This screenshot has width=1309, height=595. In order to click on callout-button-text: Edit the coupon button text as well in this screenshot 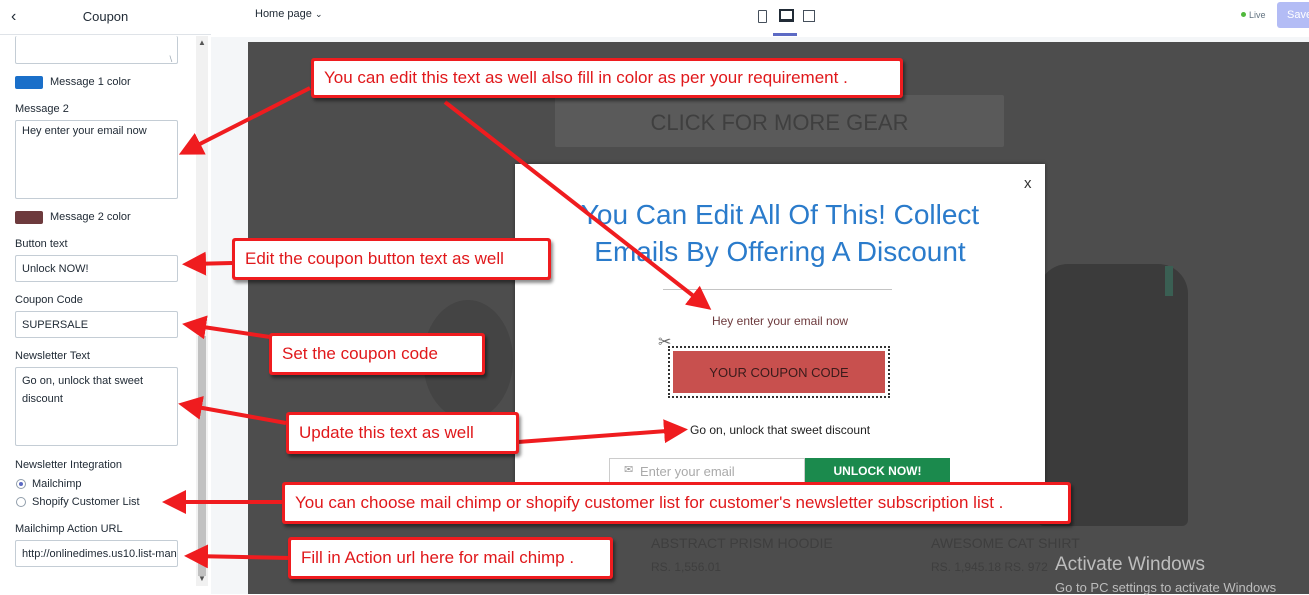, I will do `click(391, 259)`.